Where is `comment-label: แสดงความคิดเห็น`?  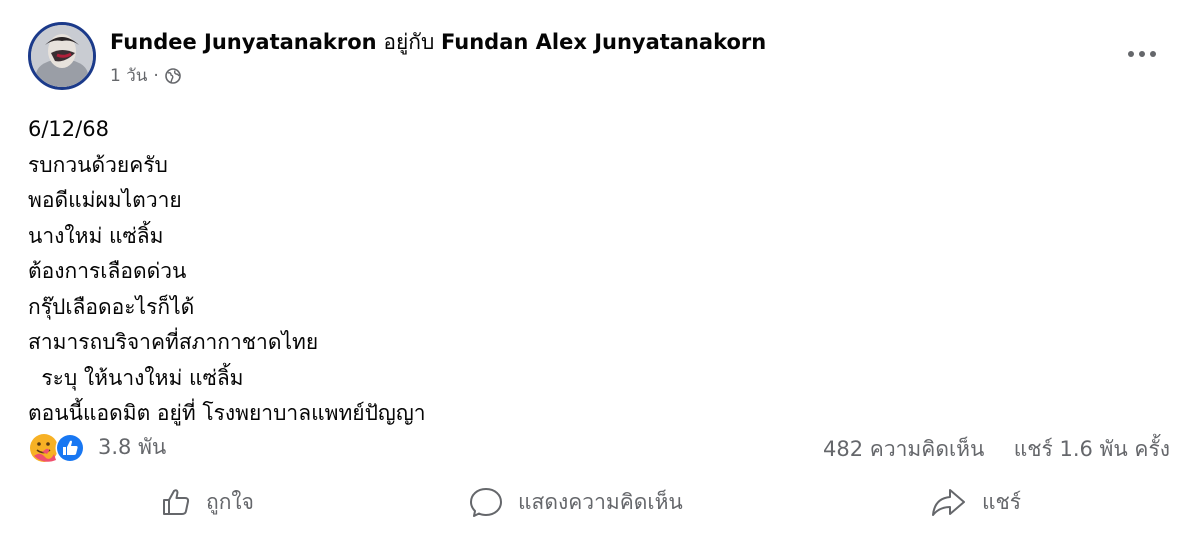 comment-label: แสดงความคิดเห็น is located at coordinates (600, 501).